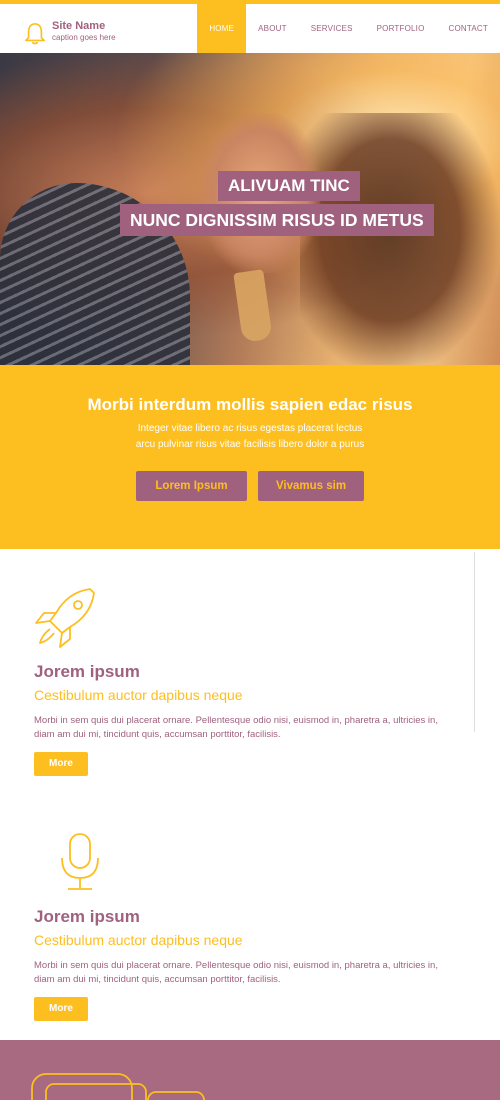  What do you see at coordinates (401, 28) in the screenshot?
I see `nav-item-portfolio: PORTFOLIO` at bounding box center [401, 28].